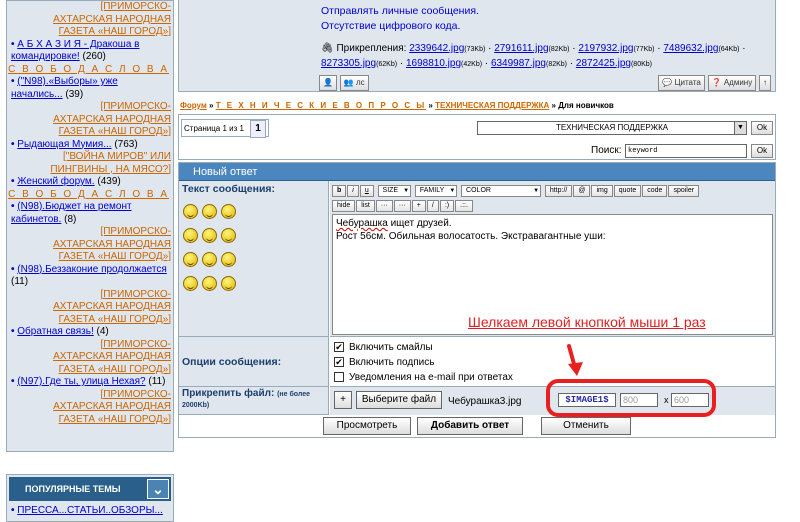 The height and width of the screenshot is (522, 800). Describe the element at coordinates (436, 191) in the screenshot. I see `family-select: FAMILY` at that location.